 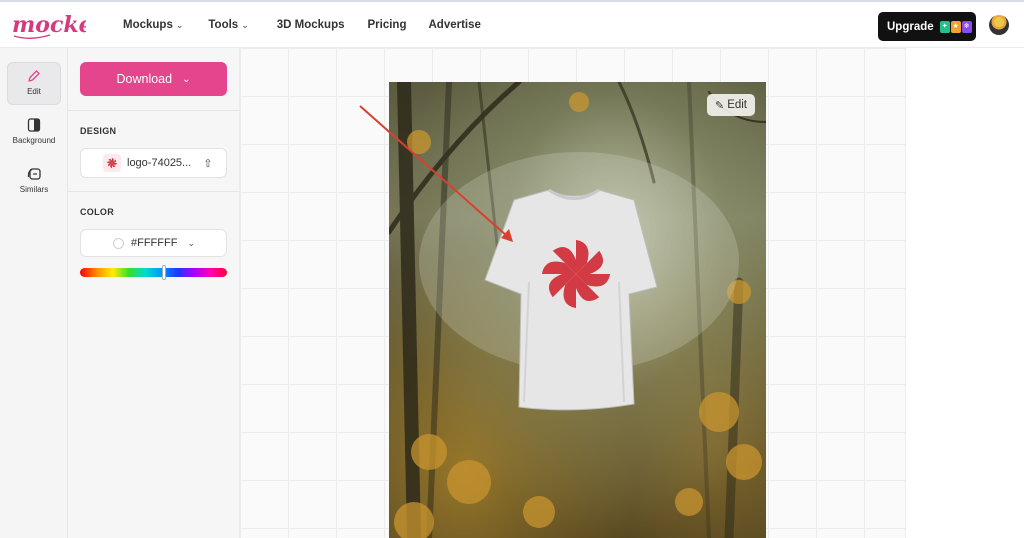 I want to click on similars-icon, so click(x=34, y=174).